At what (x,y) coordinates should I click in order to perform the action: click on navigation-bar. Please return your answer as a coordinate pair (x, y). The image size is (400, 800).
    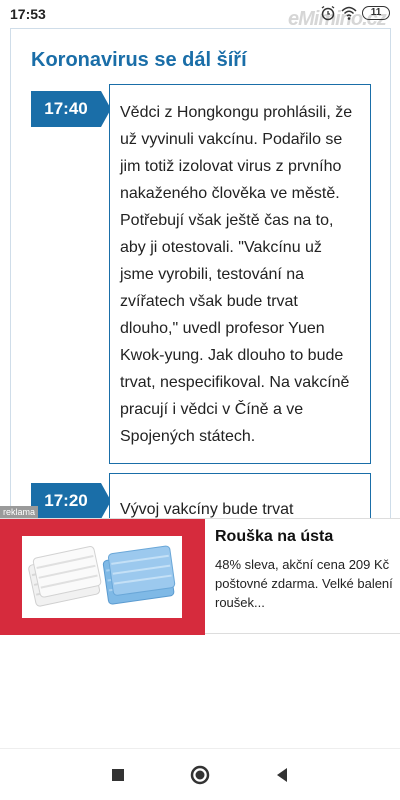
    Looking at the image, I should click on (200, 774).